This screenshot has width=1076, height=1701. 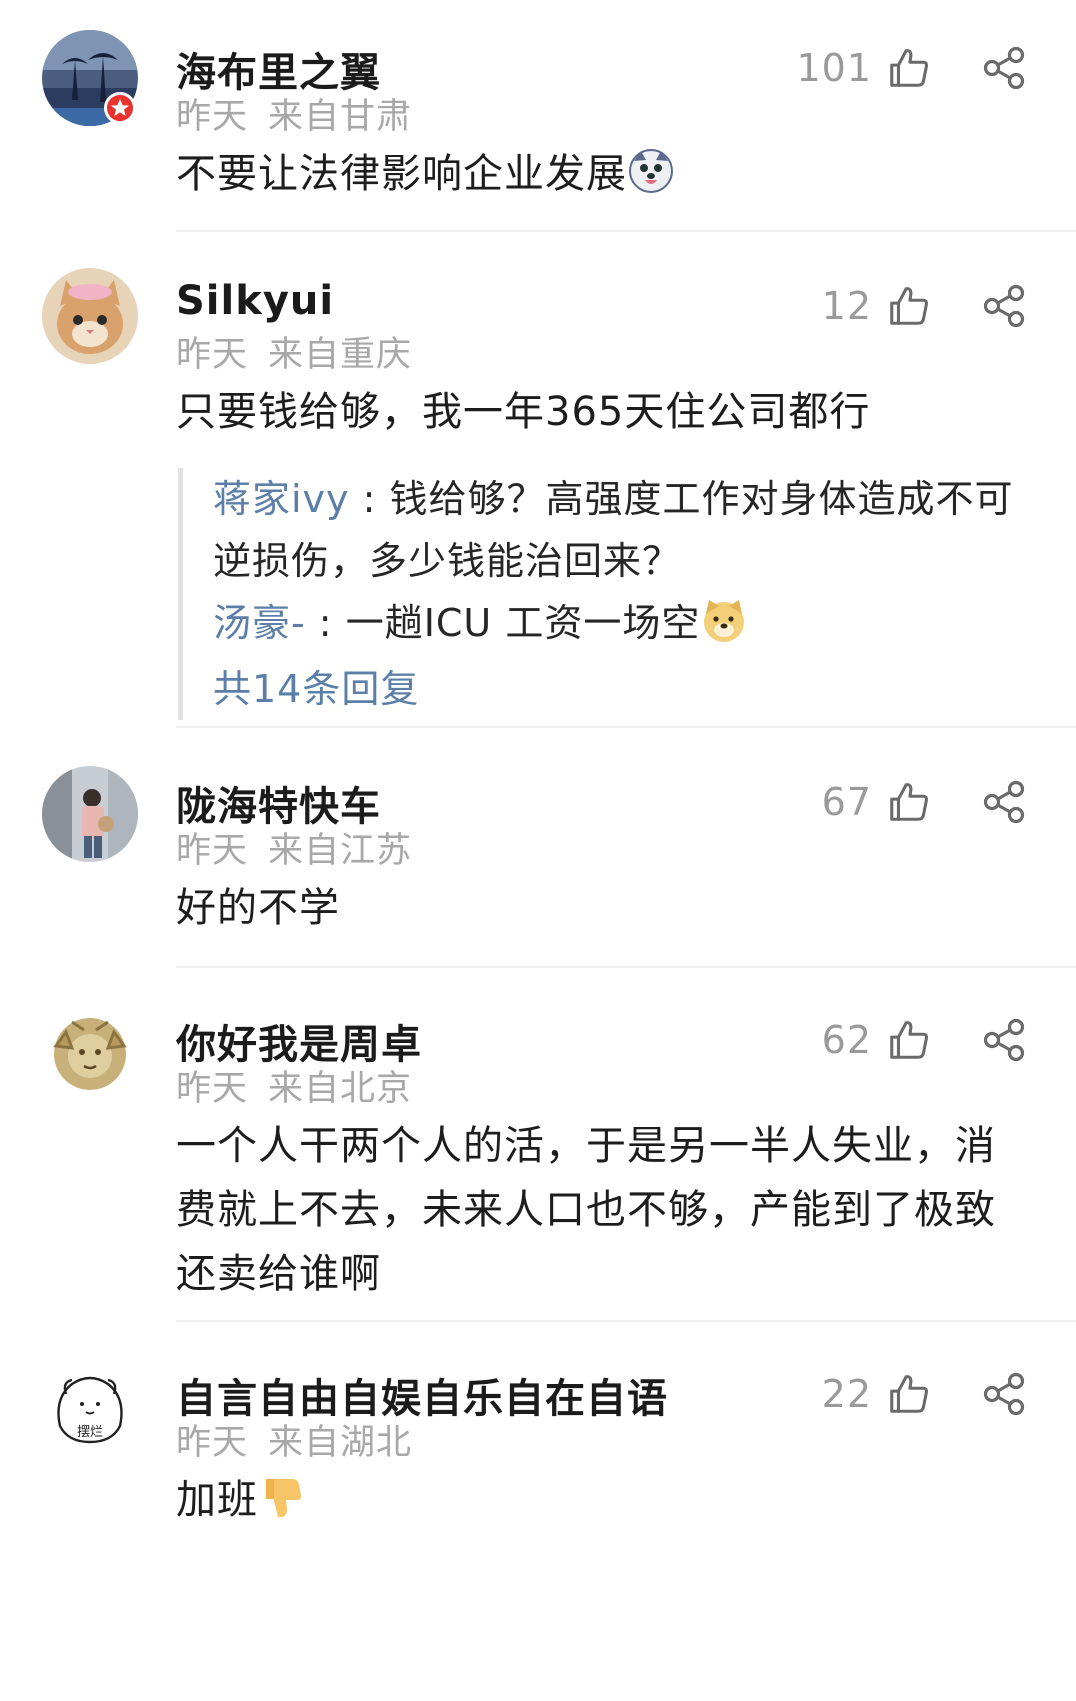 I want to click on comment-actions: 12, so click(x=925, y=306).